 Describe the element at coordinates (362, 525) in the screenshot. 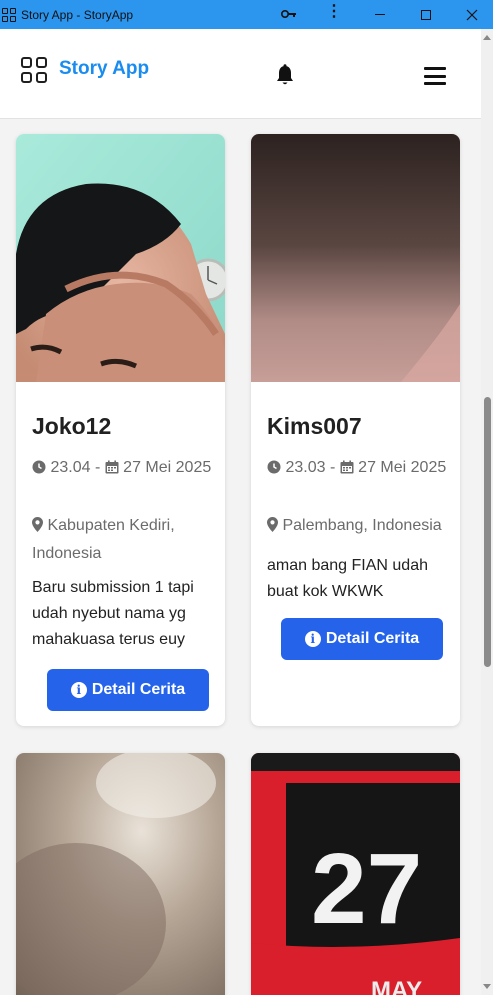

I see `story-location-text: Palembang, Indonesia` at that location.